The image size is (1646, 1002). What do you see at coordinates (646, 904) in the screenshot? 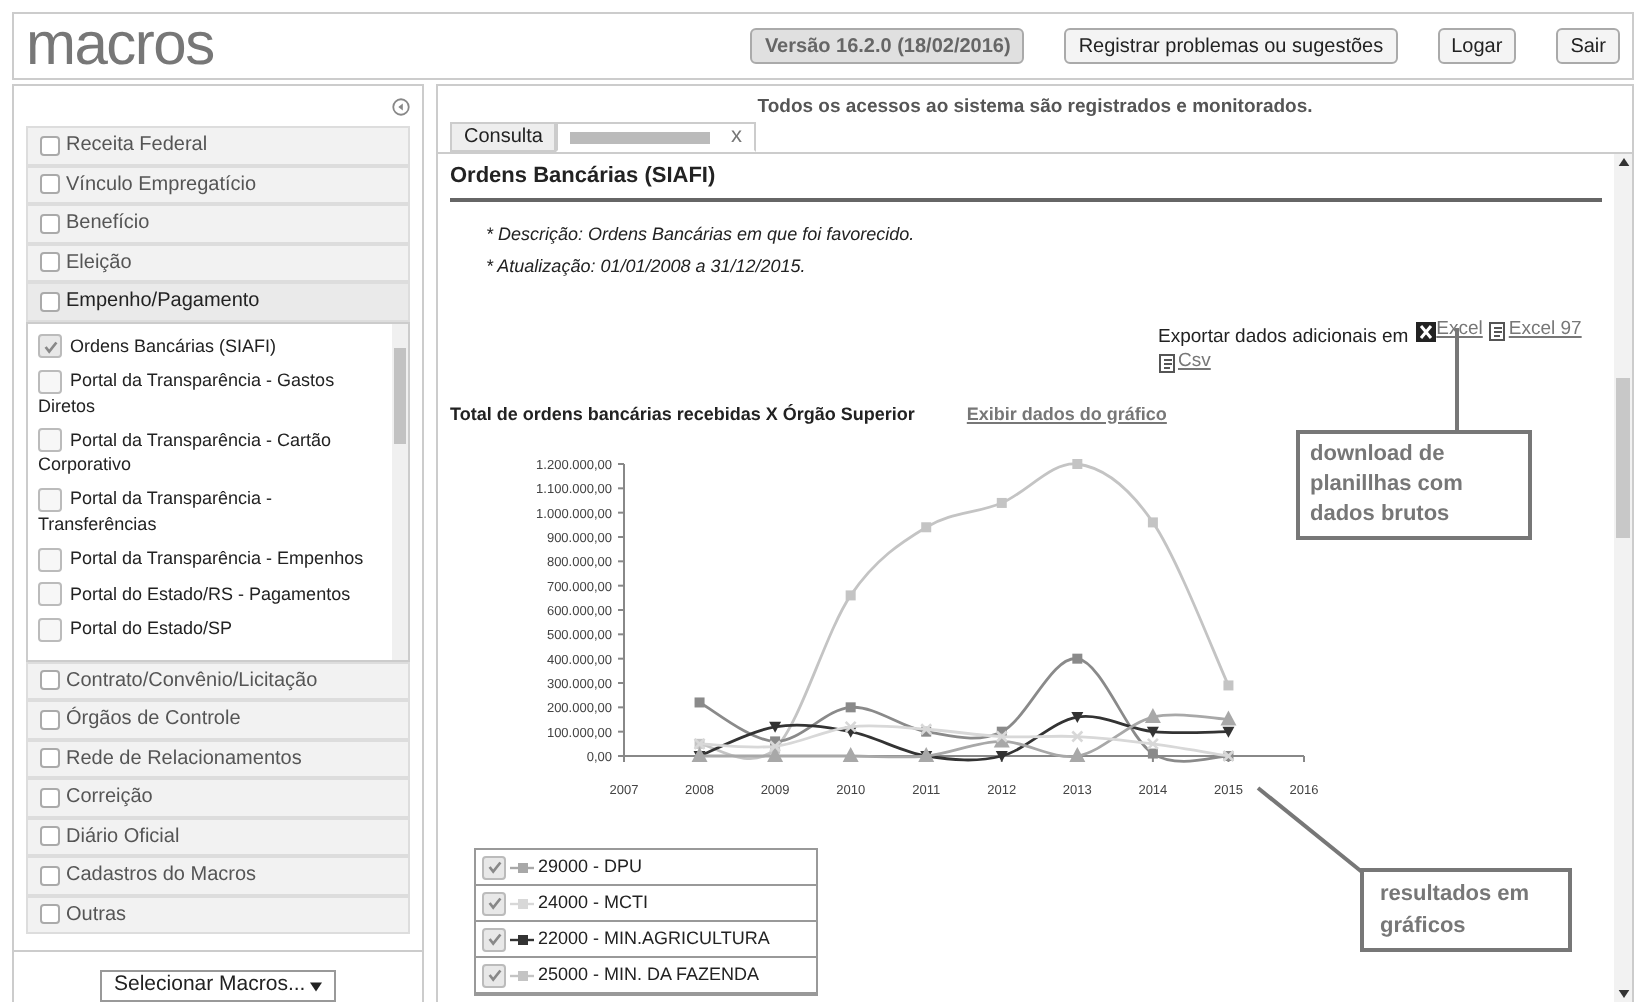
I see `legend-row: 24000 - MCTI` at bounding box center [646, 904].